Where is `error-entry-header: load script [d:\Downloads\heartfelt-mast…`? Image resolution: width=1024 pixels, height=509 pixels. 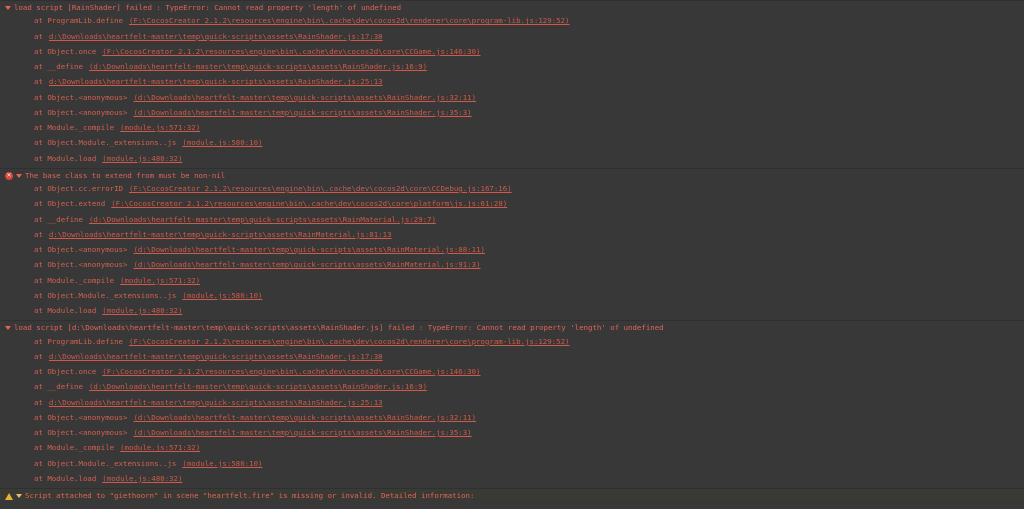 error-entry-header: load script [d:\Downloads\heartfelt-mast… is located at coordinates (512, 326).